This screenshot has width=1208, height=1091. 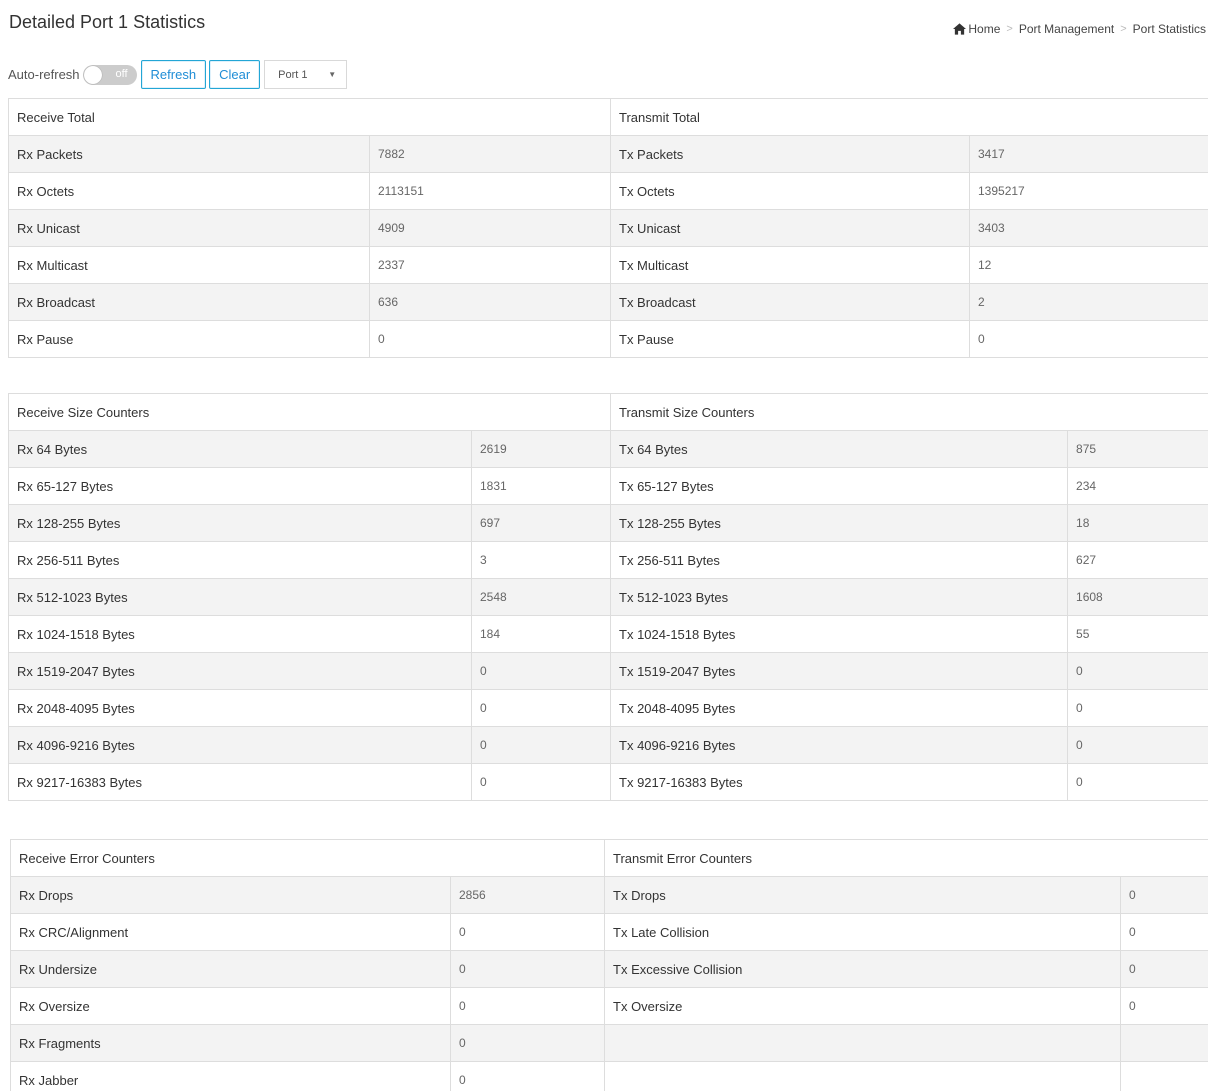 What do you see at coordinates (908, 117) in the screenshot?
I see `tx-total-header: Transmit Total` at bounding box center [908, 117].